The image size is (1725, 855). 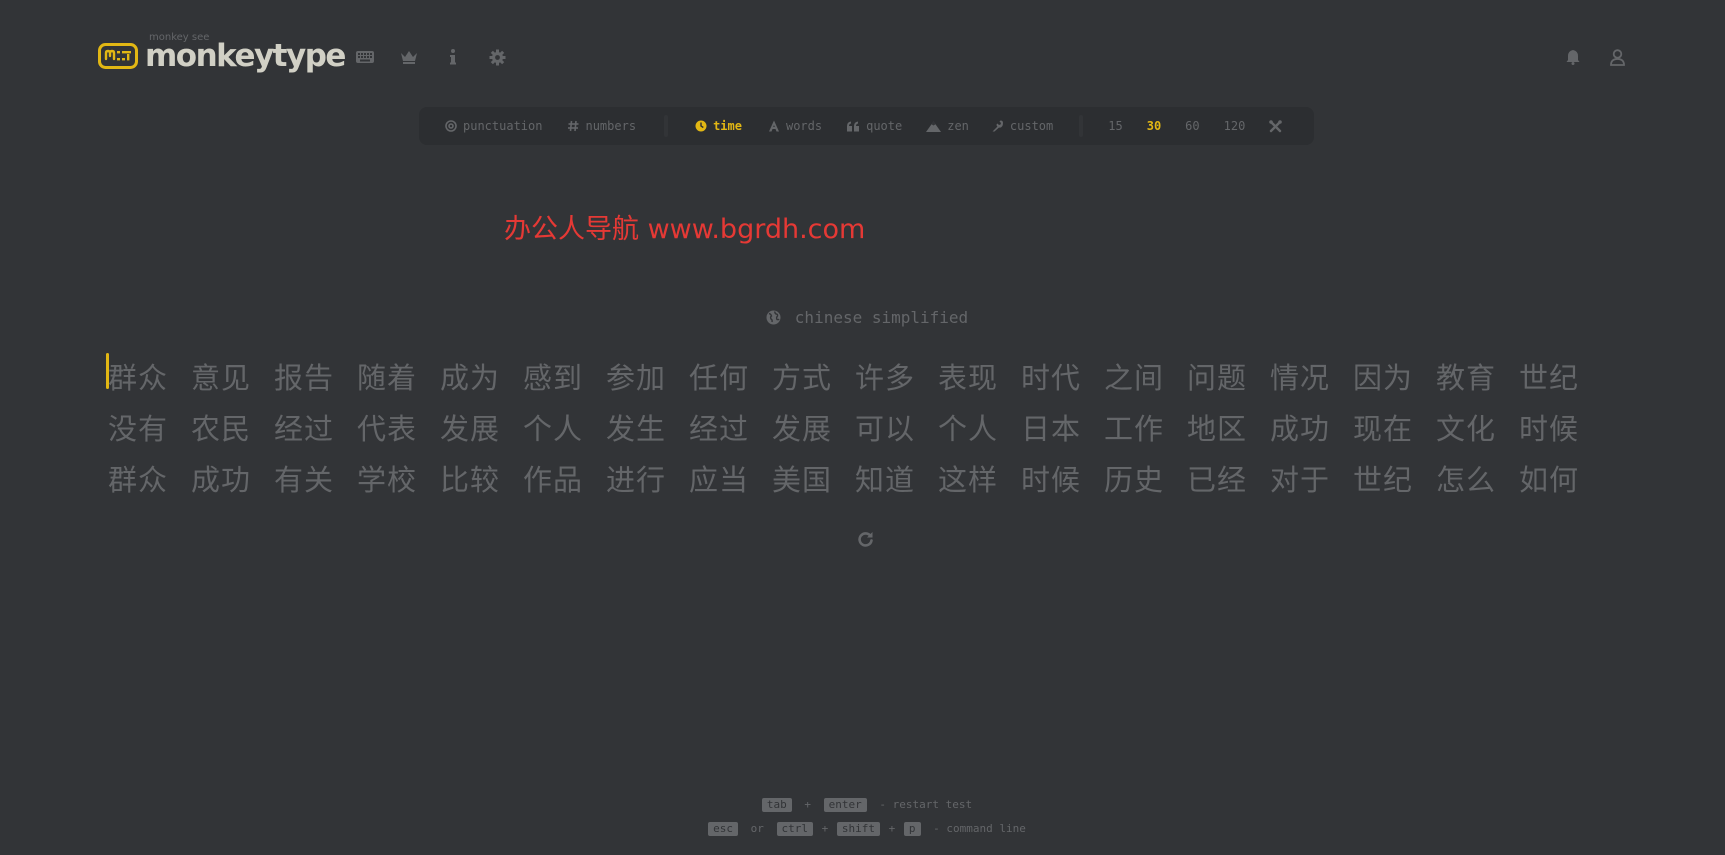 I want to click on at-icon, so click(x=451, y=126).